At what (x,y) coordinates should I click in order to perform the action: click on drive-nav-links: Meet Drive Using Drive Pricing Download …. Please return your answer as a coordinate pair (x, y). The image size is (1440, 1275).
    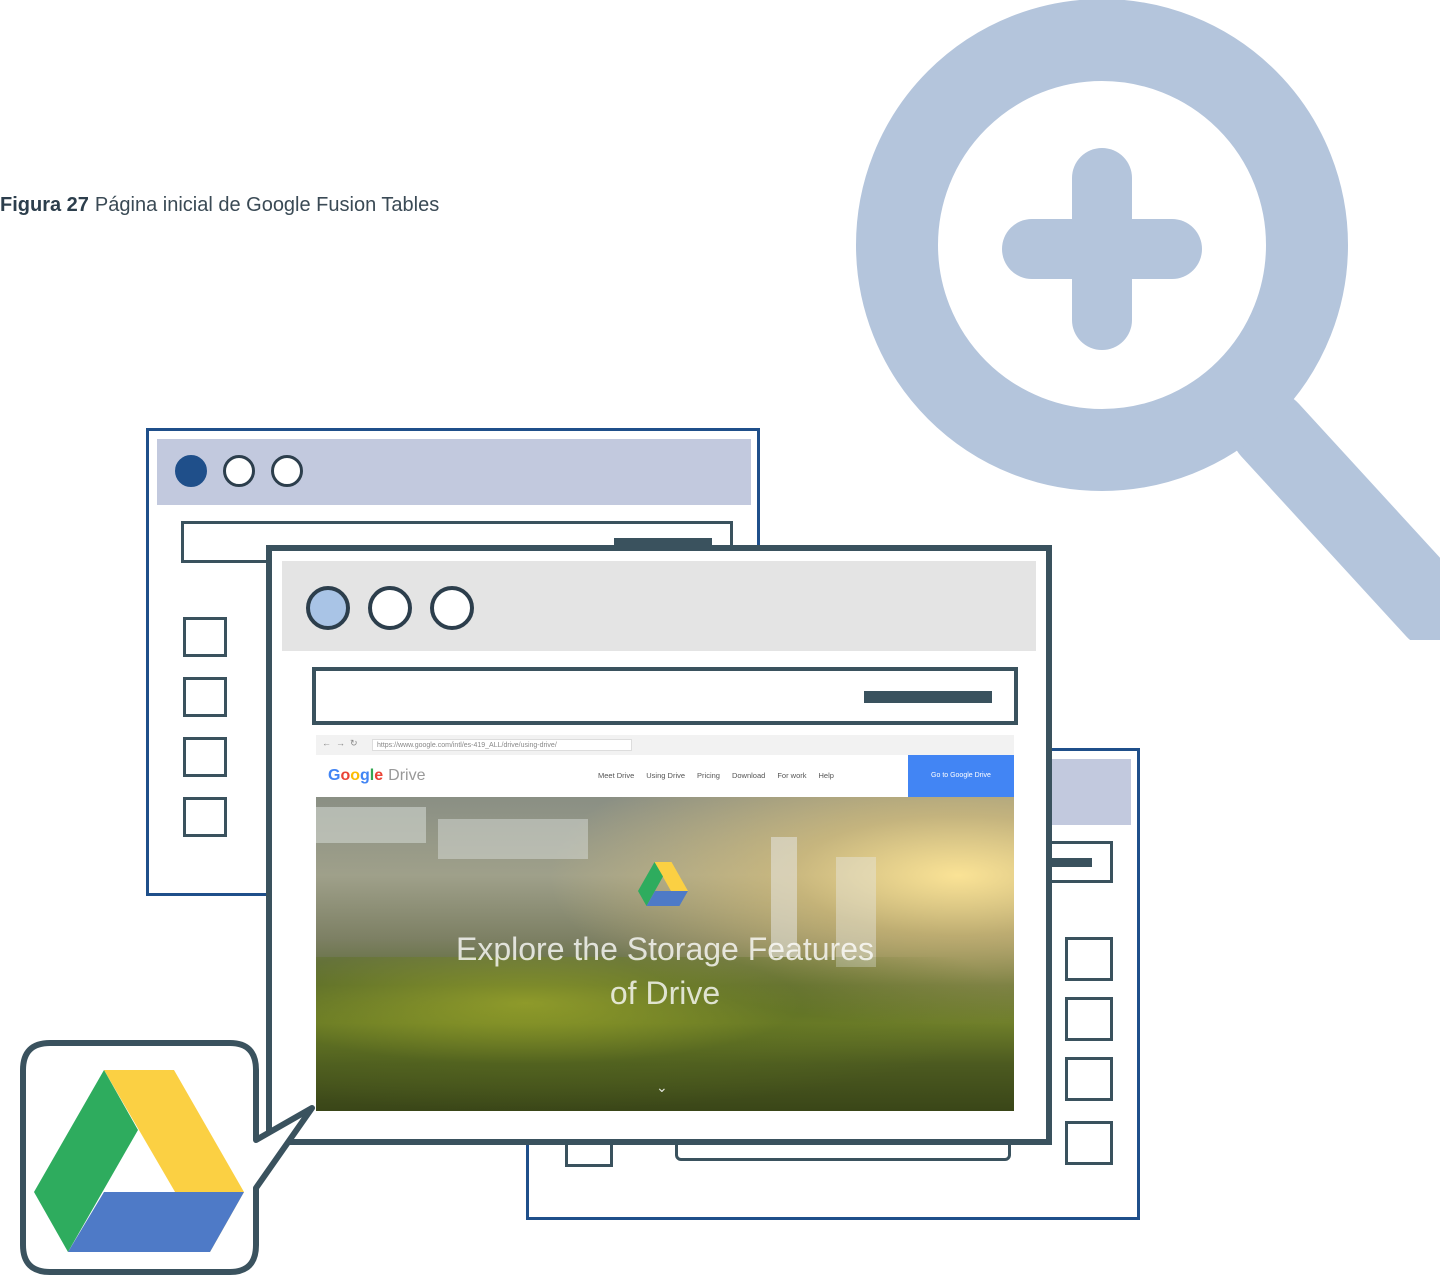
    Looking at the image, I should click on (716, 775).